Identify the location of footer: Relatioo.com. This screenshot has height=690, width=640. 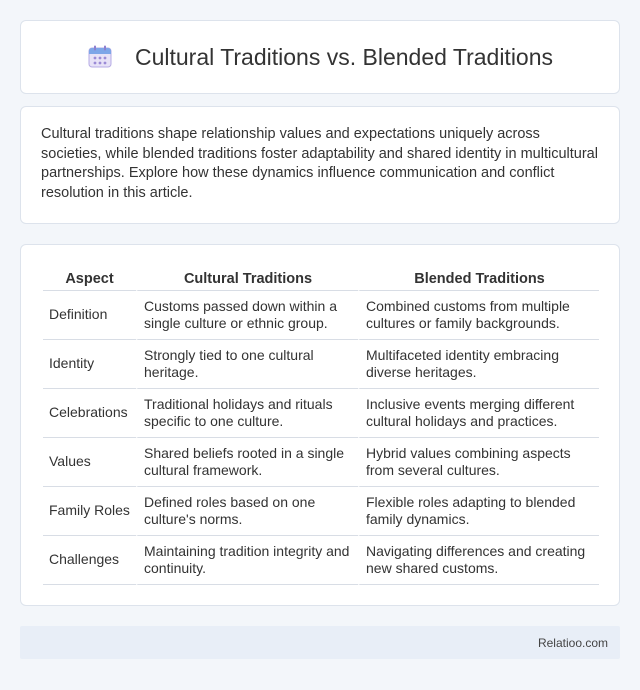
(320, 642).